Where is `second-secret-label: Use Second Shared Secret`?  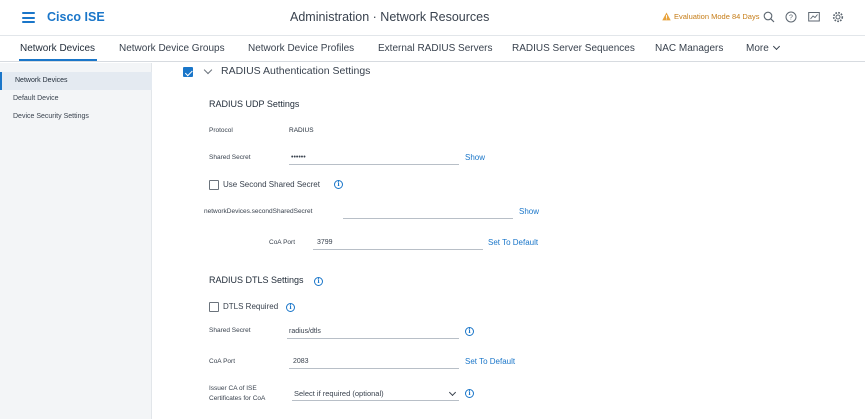
second-secret-label: Use Second Shared Secret is located at coordinates (271, 184).